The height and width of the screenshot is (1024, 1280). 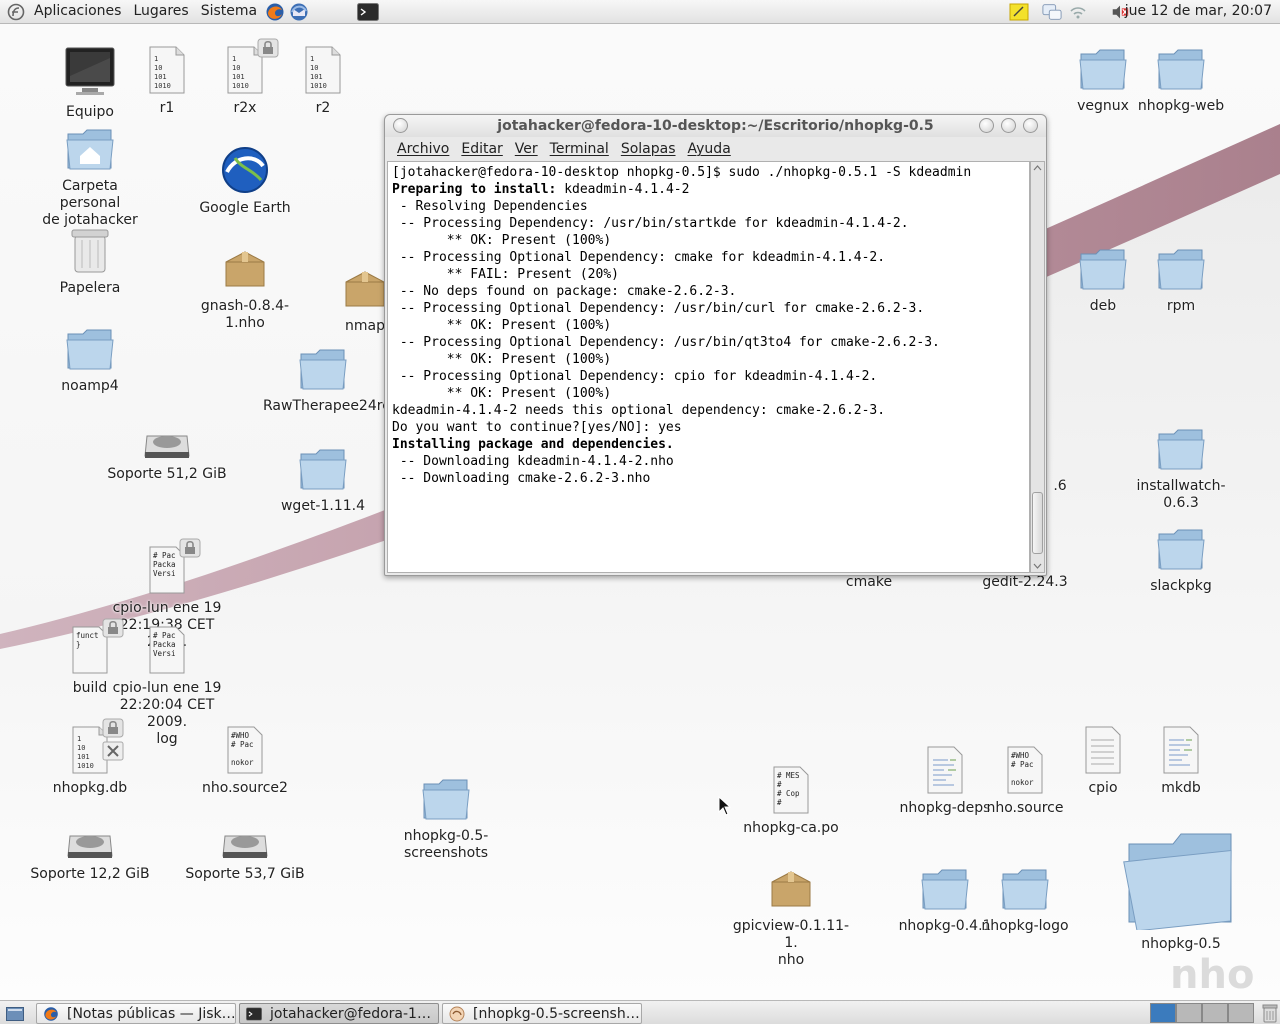 I want to click on desktop-icon-nhosource2: #WHO # Pac nokor nho.source2, so click(x=245, y=761).